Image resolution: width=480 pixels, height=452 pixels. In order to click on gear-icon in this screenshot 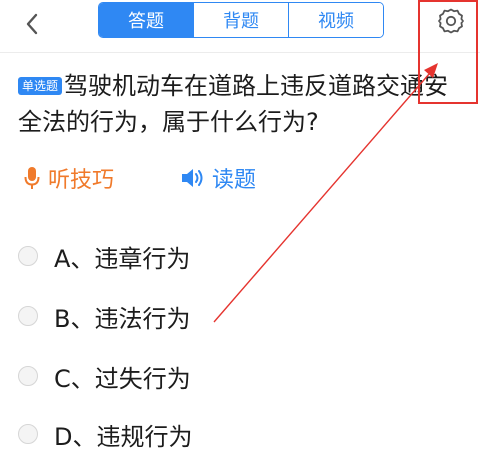, I will do `click(451, 21)`.